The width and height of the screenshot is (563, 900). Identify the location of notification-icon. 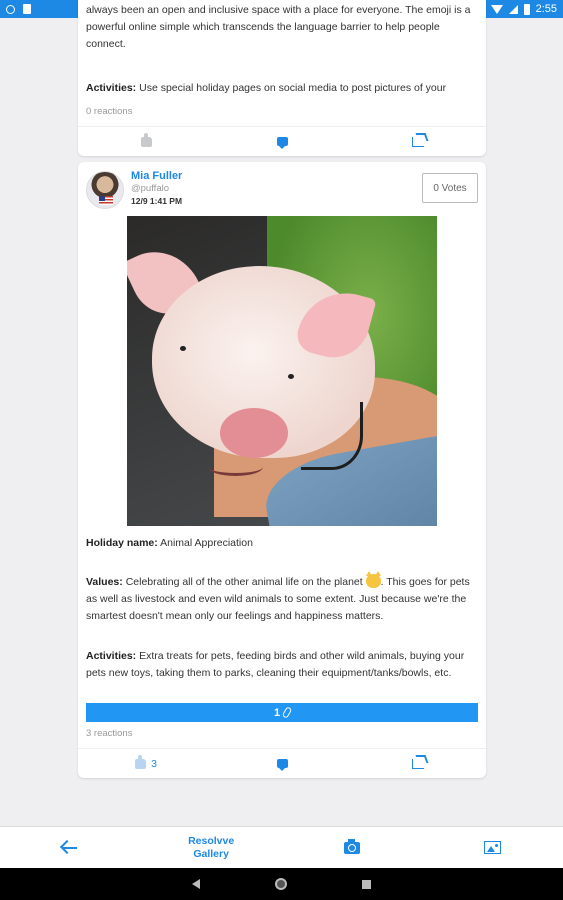
(10, 9).